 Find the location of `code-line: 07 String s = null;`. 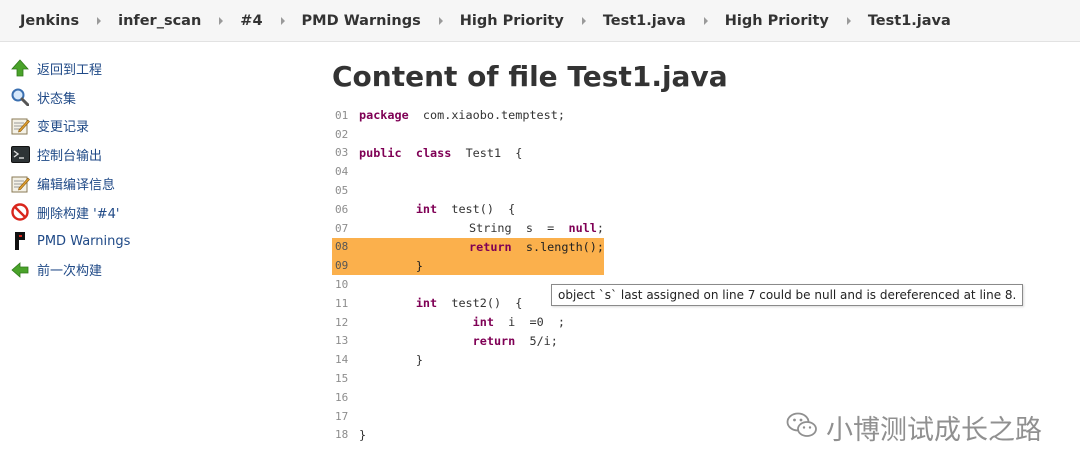

code-line: 07 String s = null; is located at coordinates (468, 228).